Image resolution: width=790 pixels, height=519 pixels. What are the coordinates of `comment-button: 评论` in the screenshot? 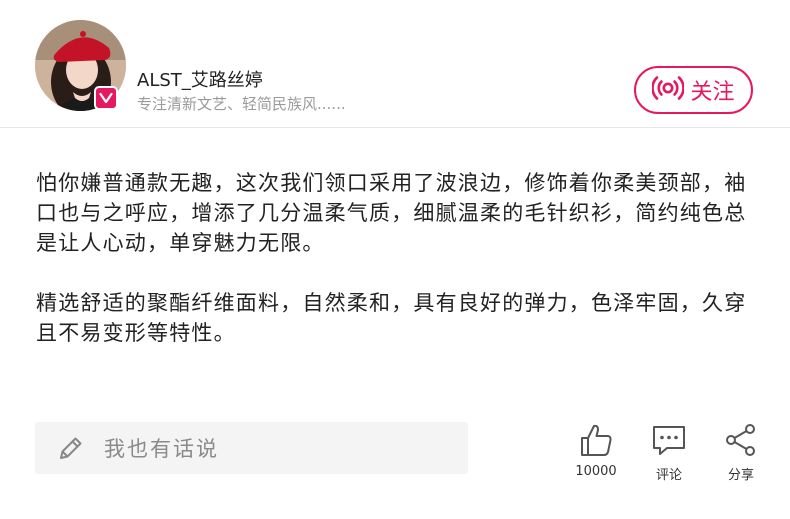 It's located at (669, 451).